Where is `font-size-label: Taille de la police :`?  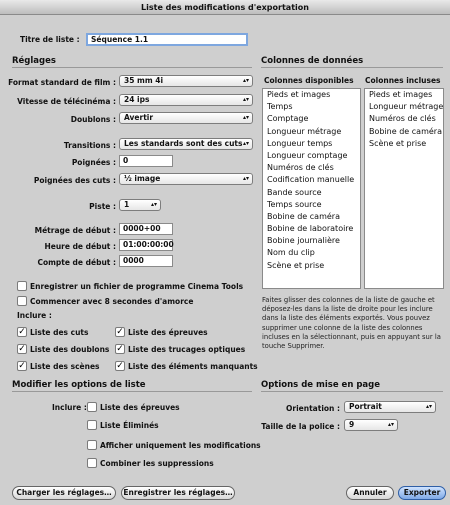
font-size-label: Taille de la police : is located at coordinates (300, 426).